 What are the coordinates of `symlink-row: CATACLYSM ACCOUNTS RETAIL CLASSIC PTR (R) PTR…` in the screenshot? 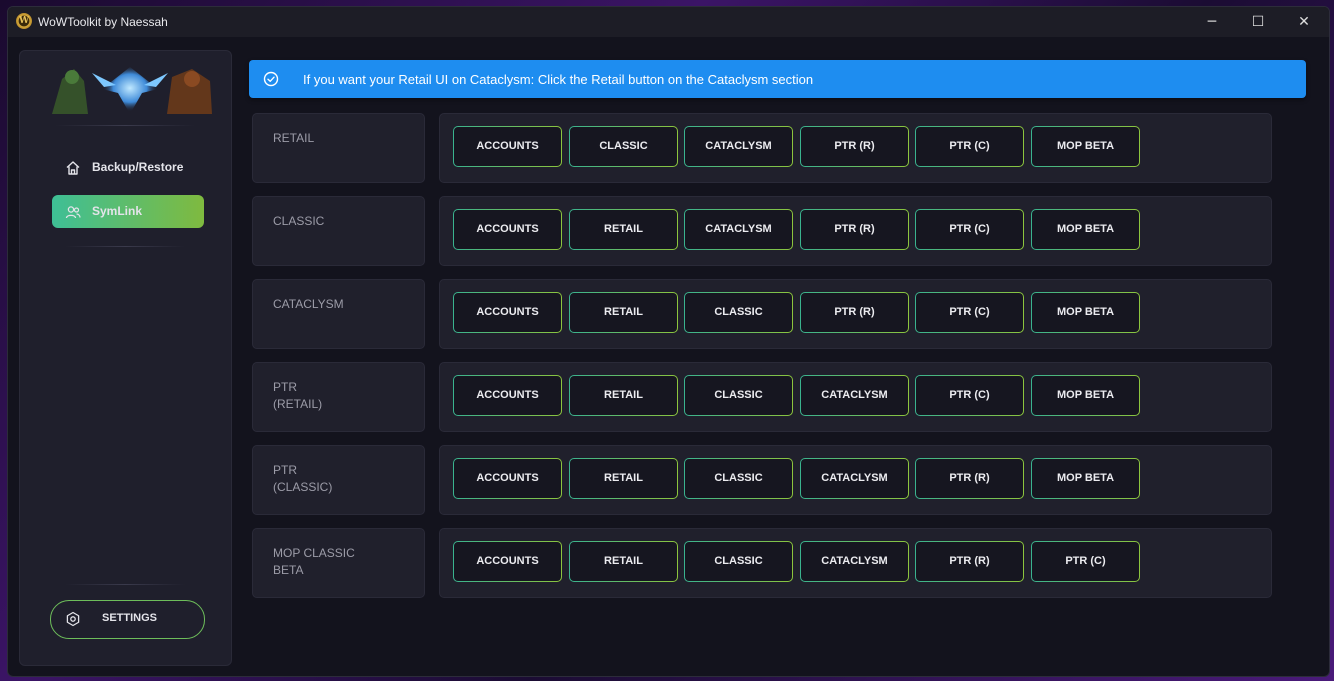 It's located at (762, 314).